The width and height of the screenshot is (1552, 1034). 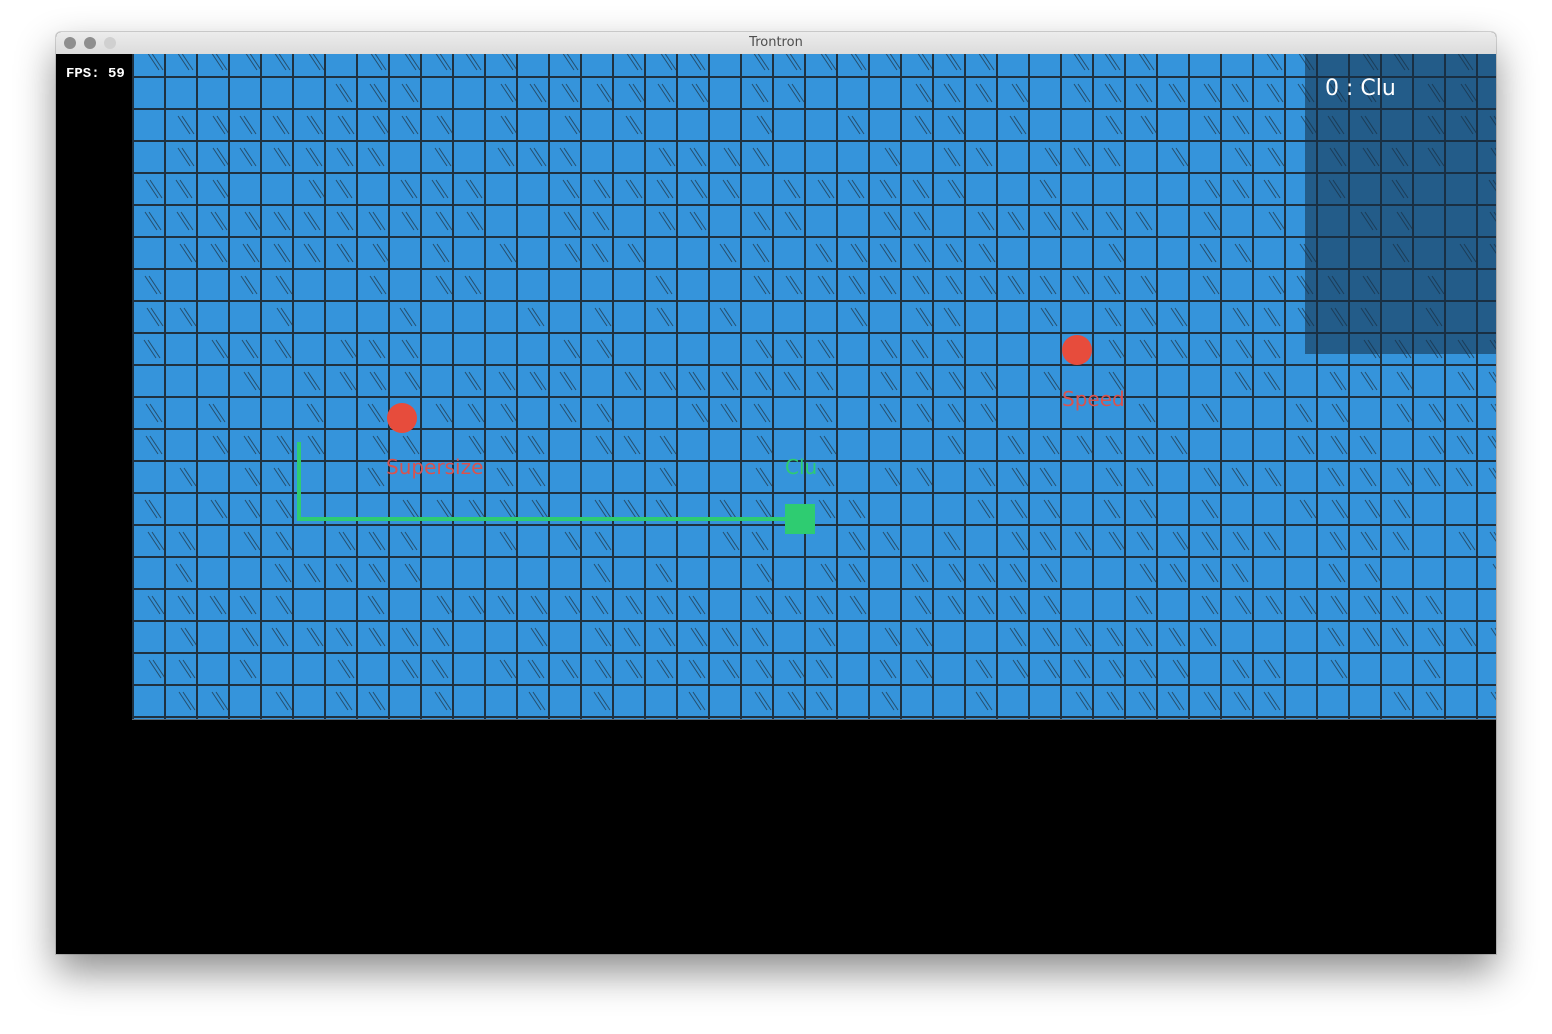 I want to click on powerup-supersize-label: Supersize, so click(x=435, y=467).